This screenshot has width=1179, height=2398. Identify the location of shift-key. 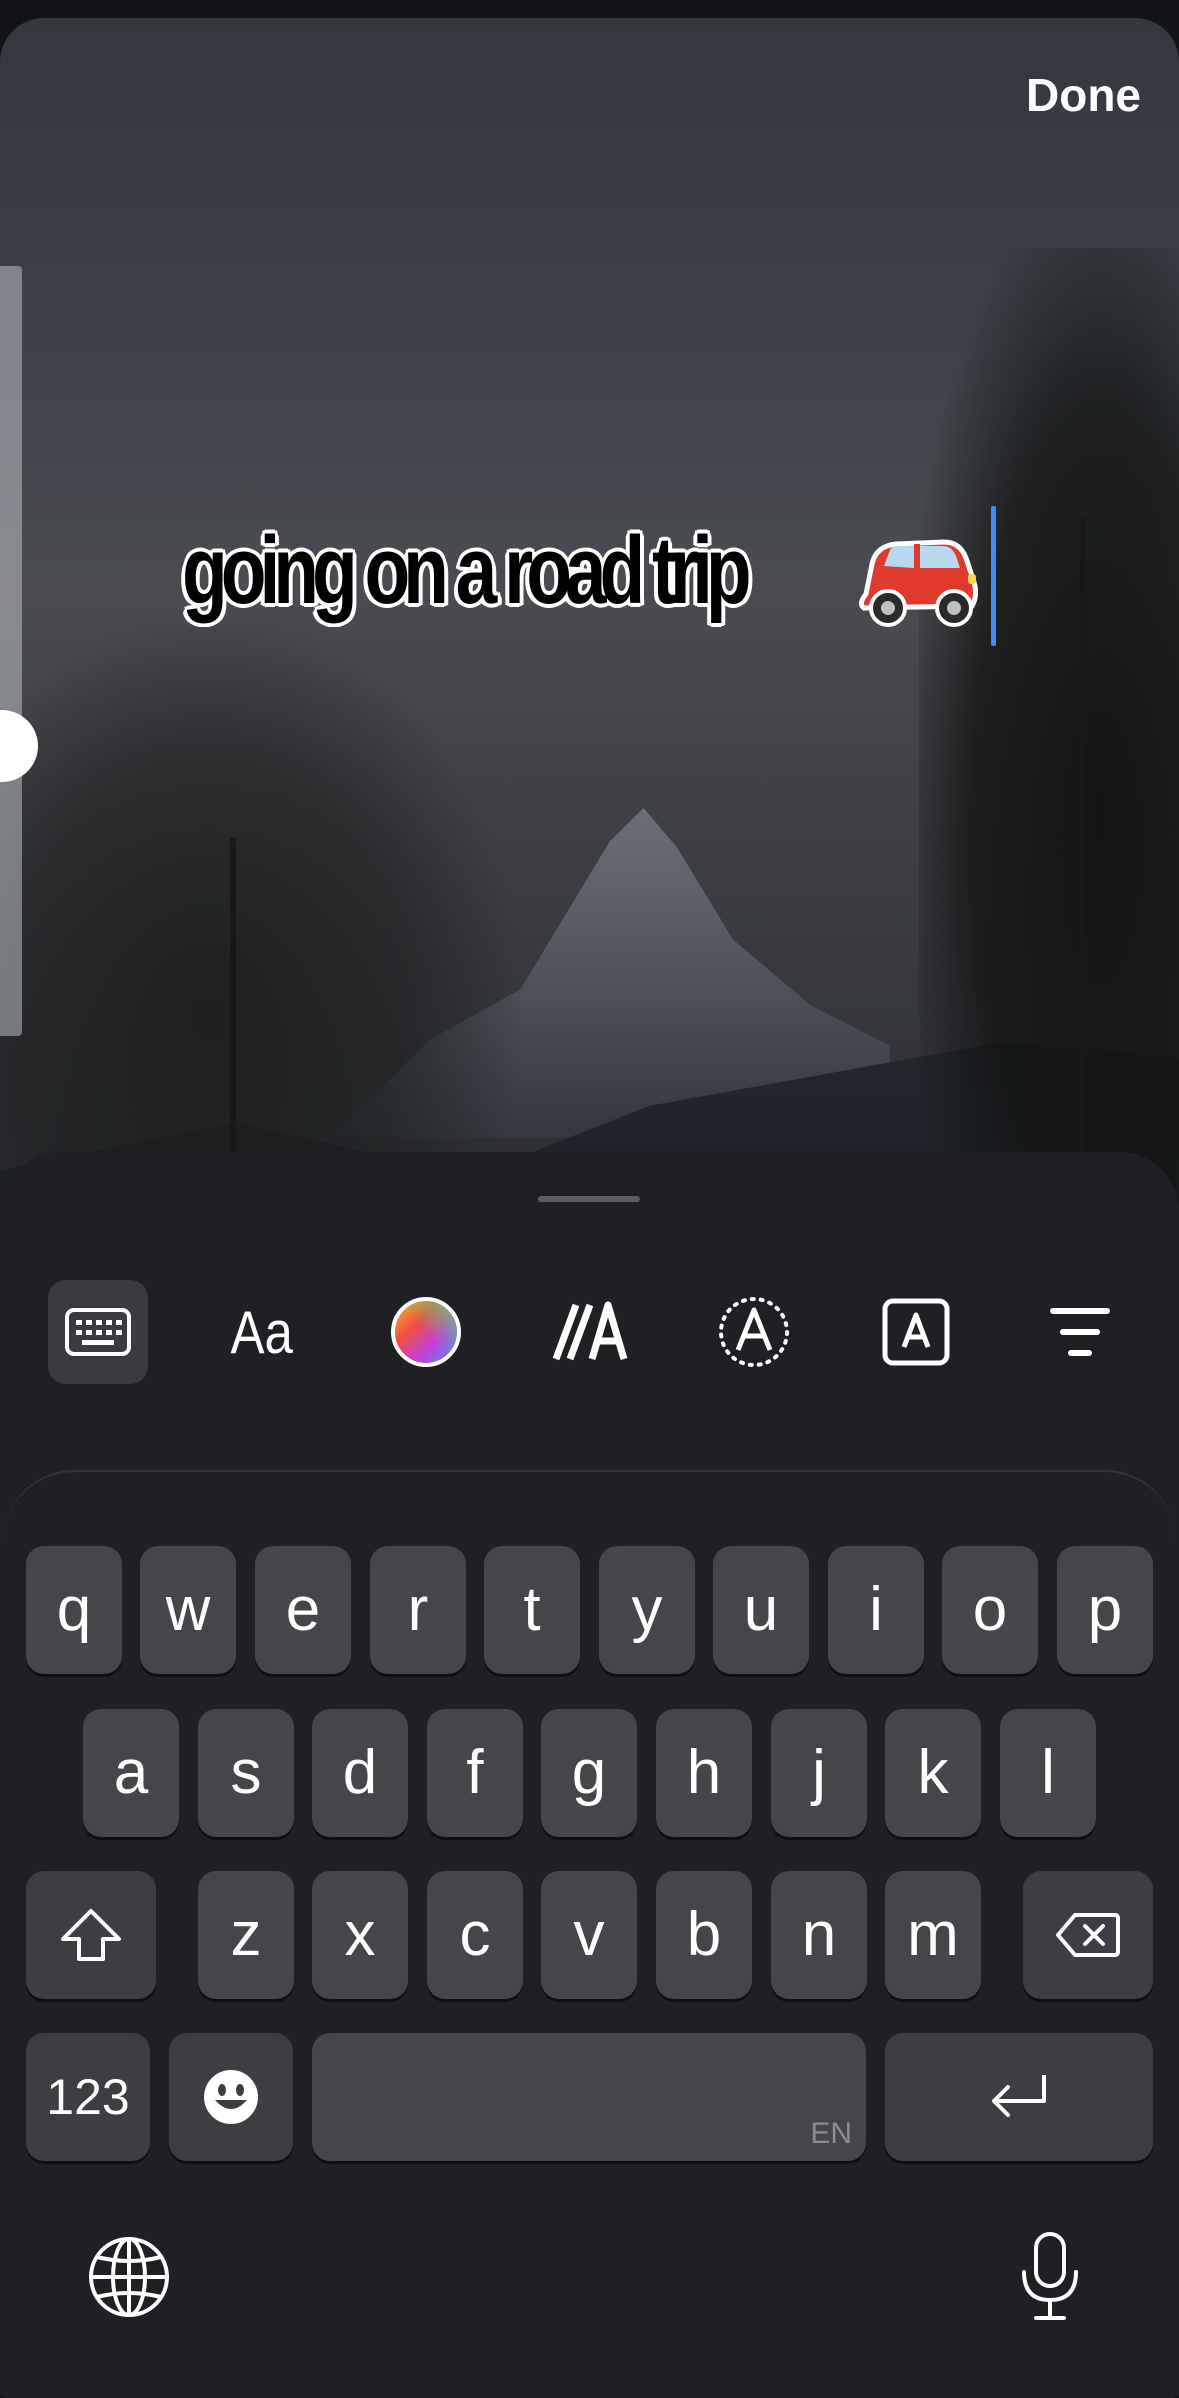
(91, 1935).